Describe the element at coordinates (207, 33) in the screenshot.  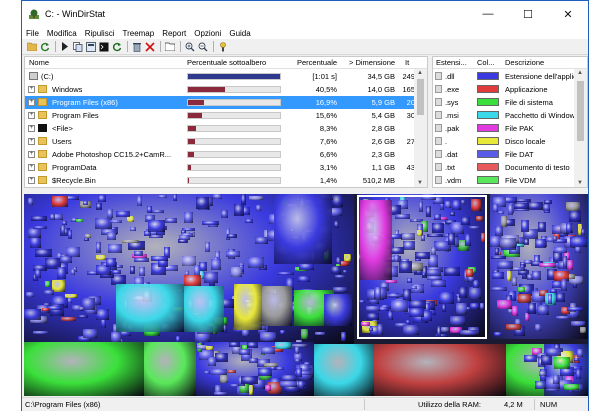
I see `menu-opzioni: Opzioni` at that location.